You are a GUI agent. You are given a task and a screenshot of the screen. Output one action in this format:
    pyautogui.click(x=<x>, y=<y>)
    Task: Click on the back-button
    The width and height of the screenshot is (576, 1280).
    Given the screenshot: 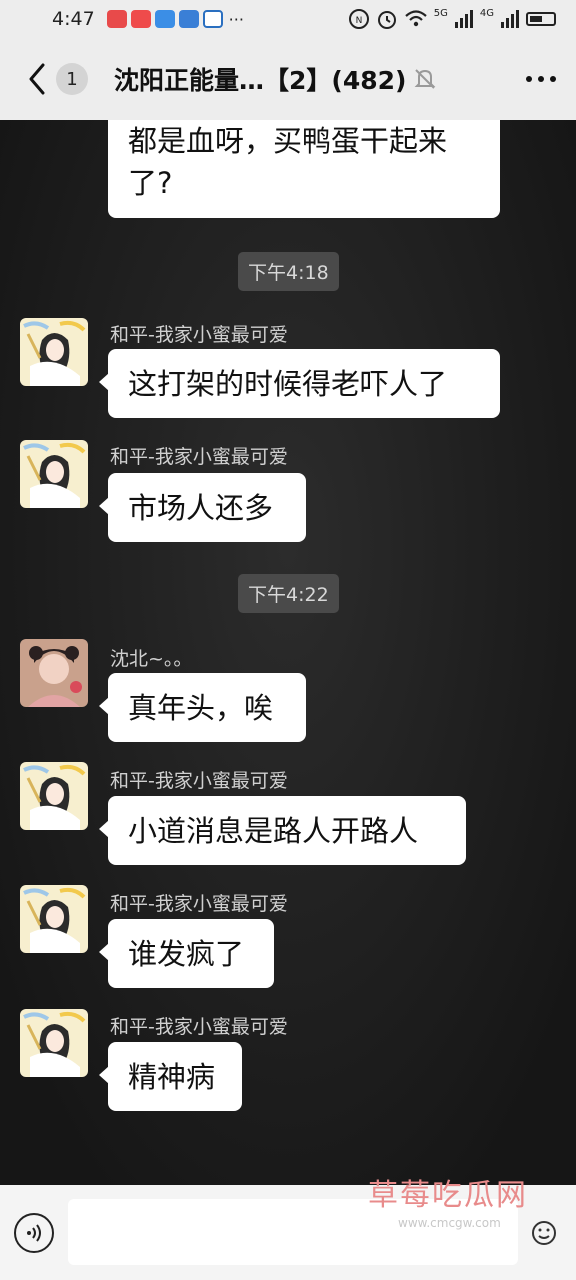 What is the action you would take?
    pyautogui.click(x=37, y=79)
    